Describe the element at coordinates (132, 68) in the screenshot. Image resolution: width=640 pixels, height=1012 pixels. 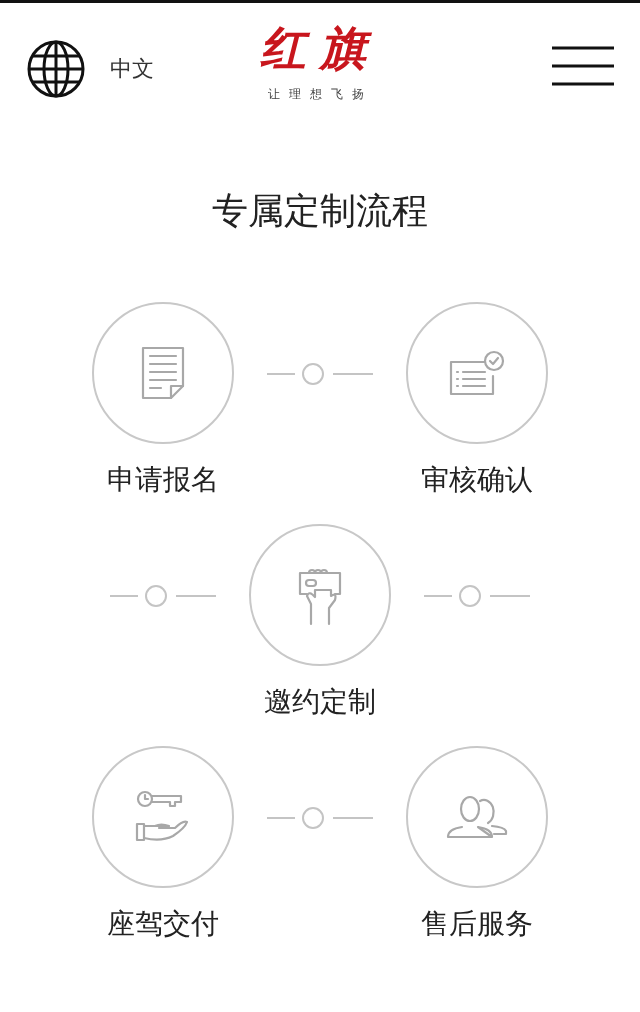
I see `language-link: 中文` at that location.